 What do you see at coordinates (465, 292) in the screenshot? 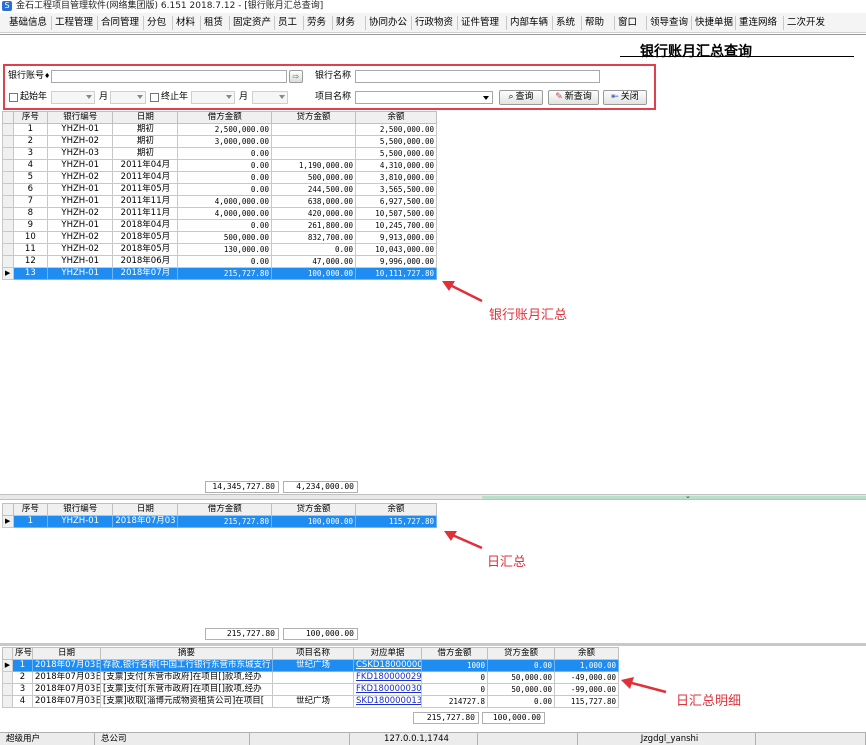
I see `annotation-arrow-monthly` at bounding box center [465, 292].